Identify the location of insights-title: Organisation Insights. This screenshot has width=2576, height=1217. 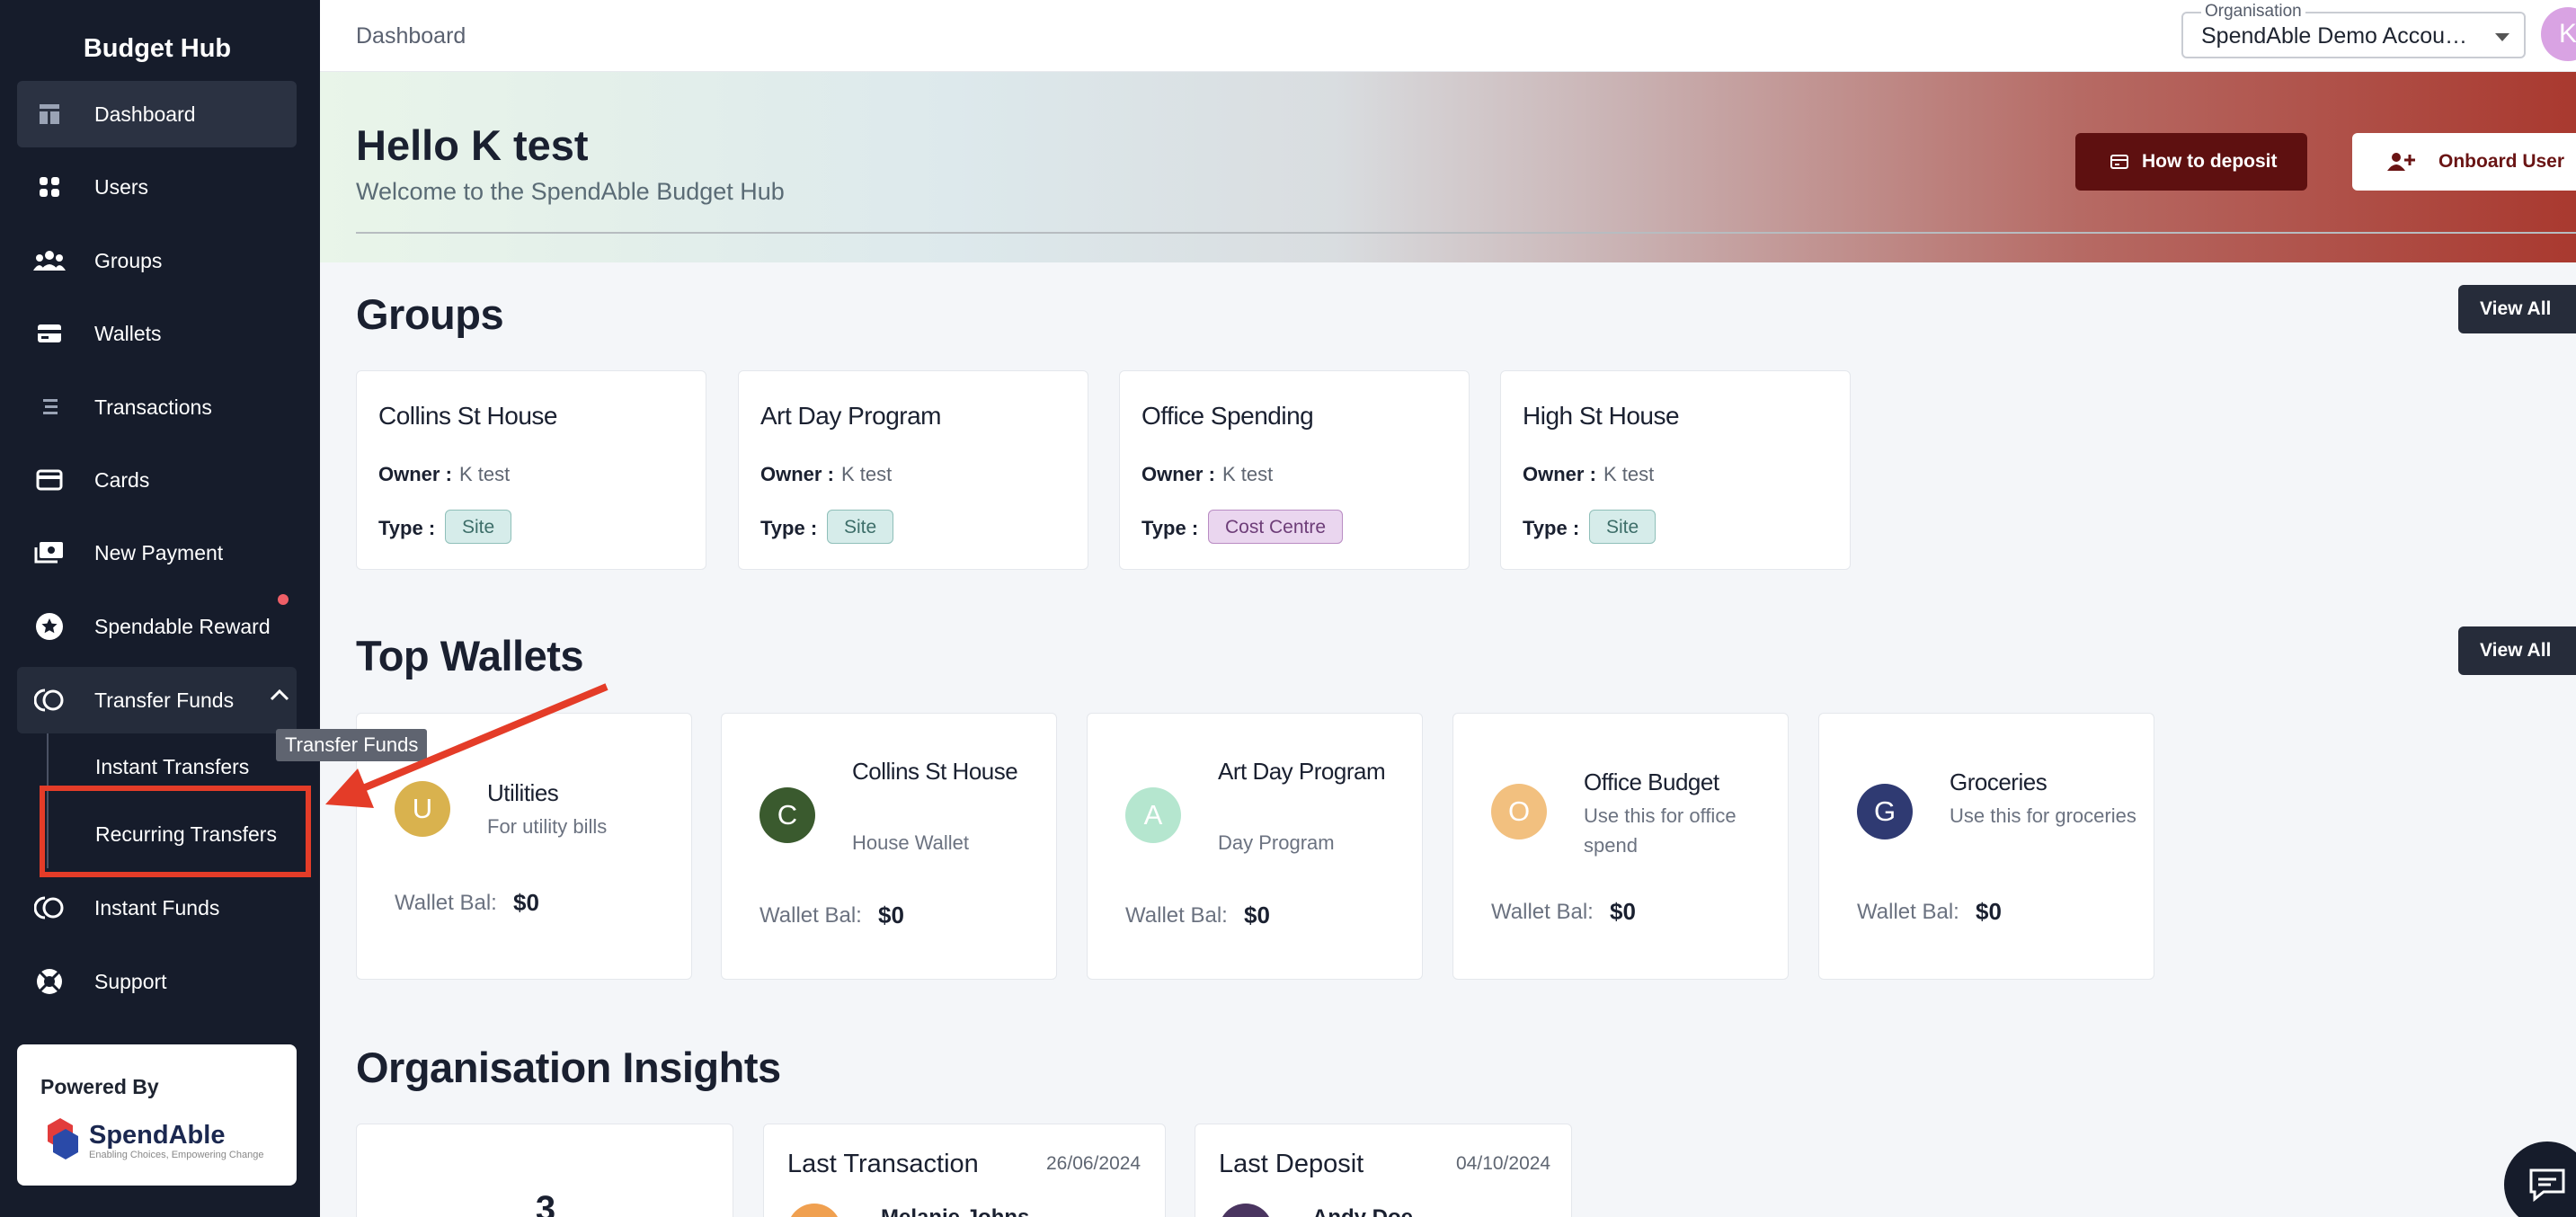
(568, 1068).